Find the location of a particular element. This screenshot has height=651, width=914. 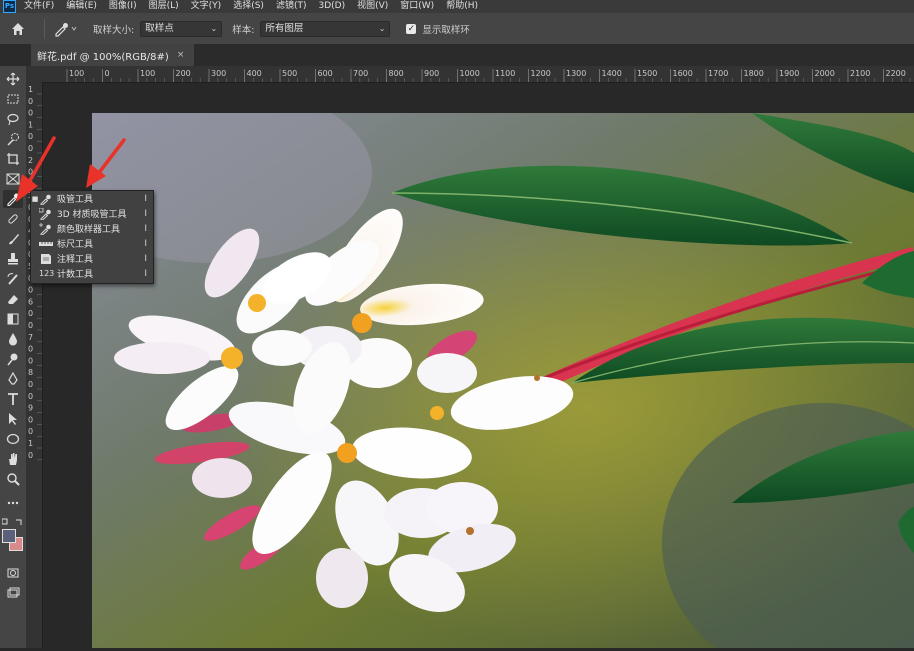

tool-preset-eyedropper-icon is located at coordinates (68, 29).